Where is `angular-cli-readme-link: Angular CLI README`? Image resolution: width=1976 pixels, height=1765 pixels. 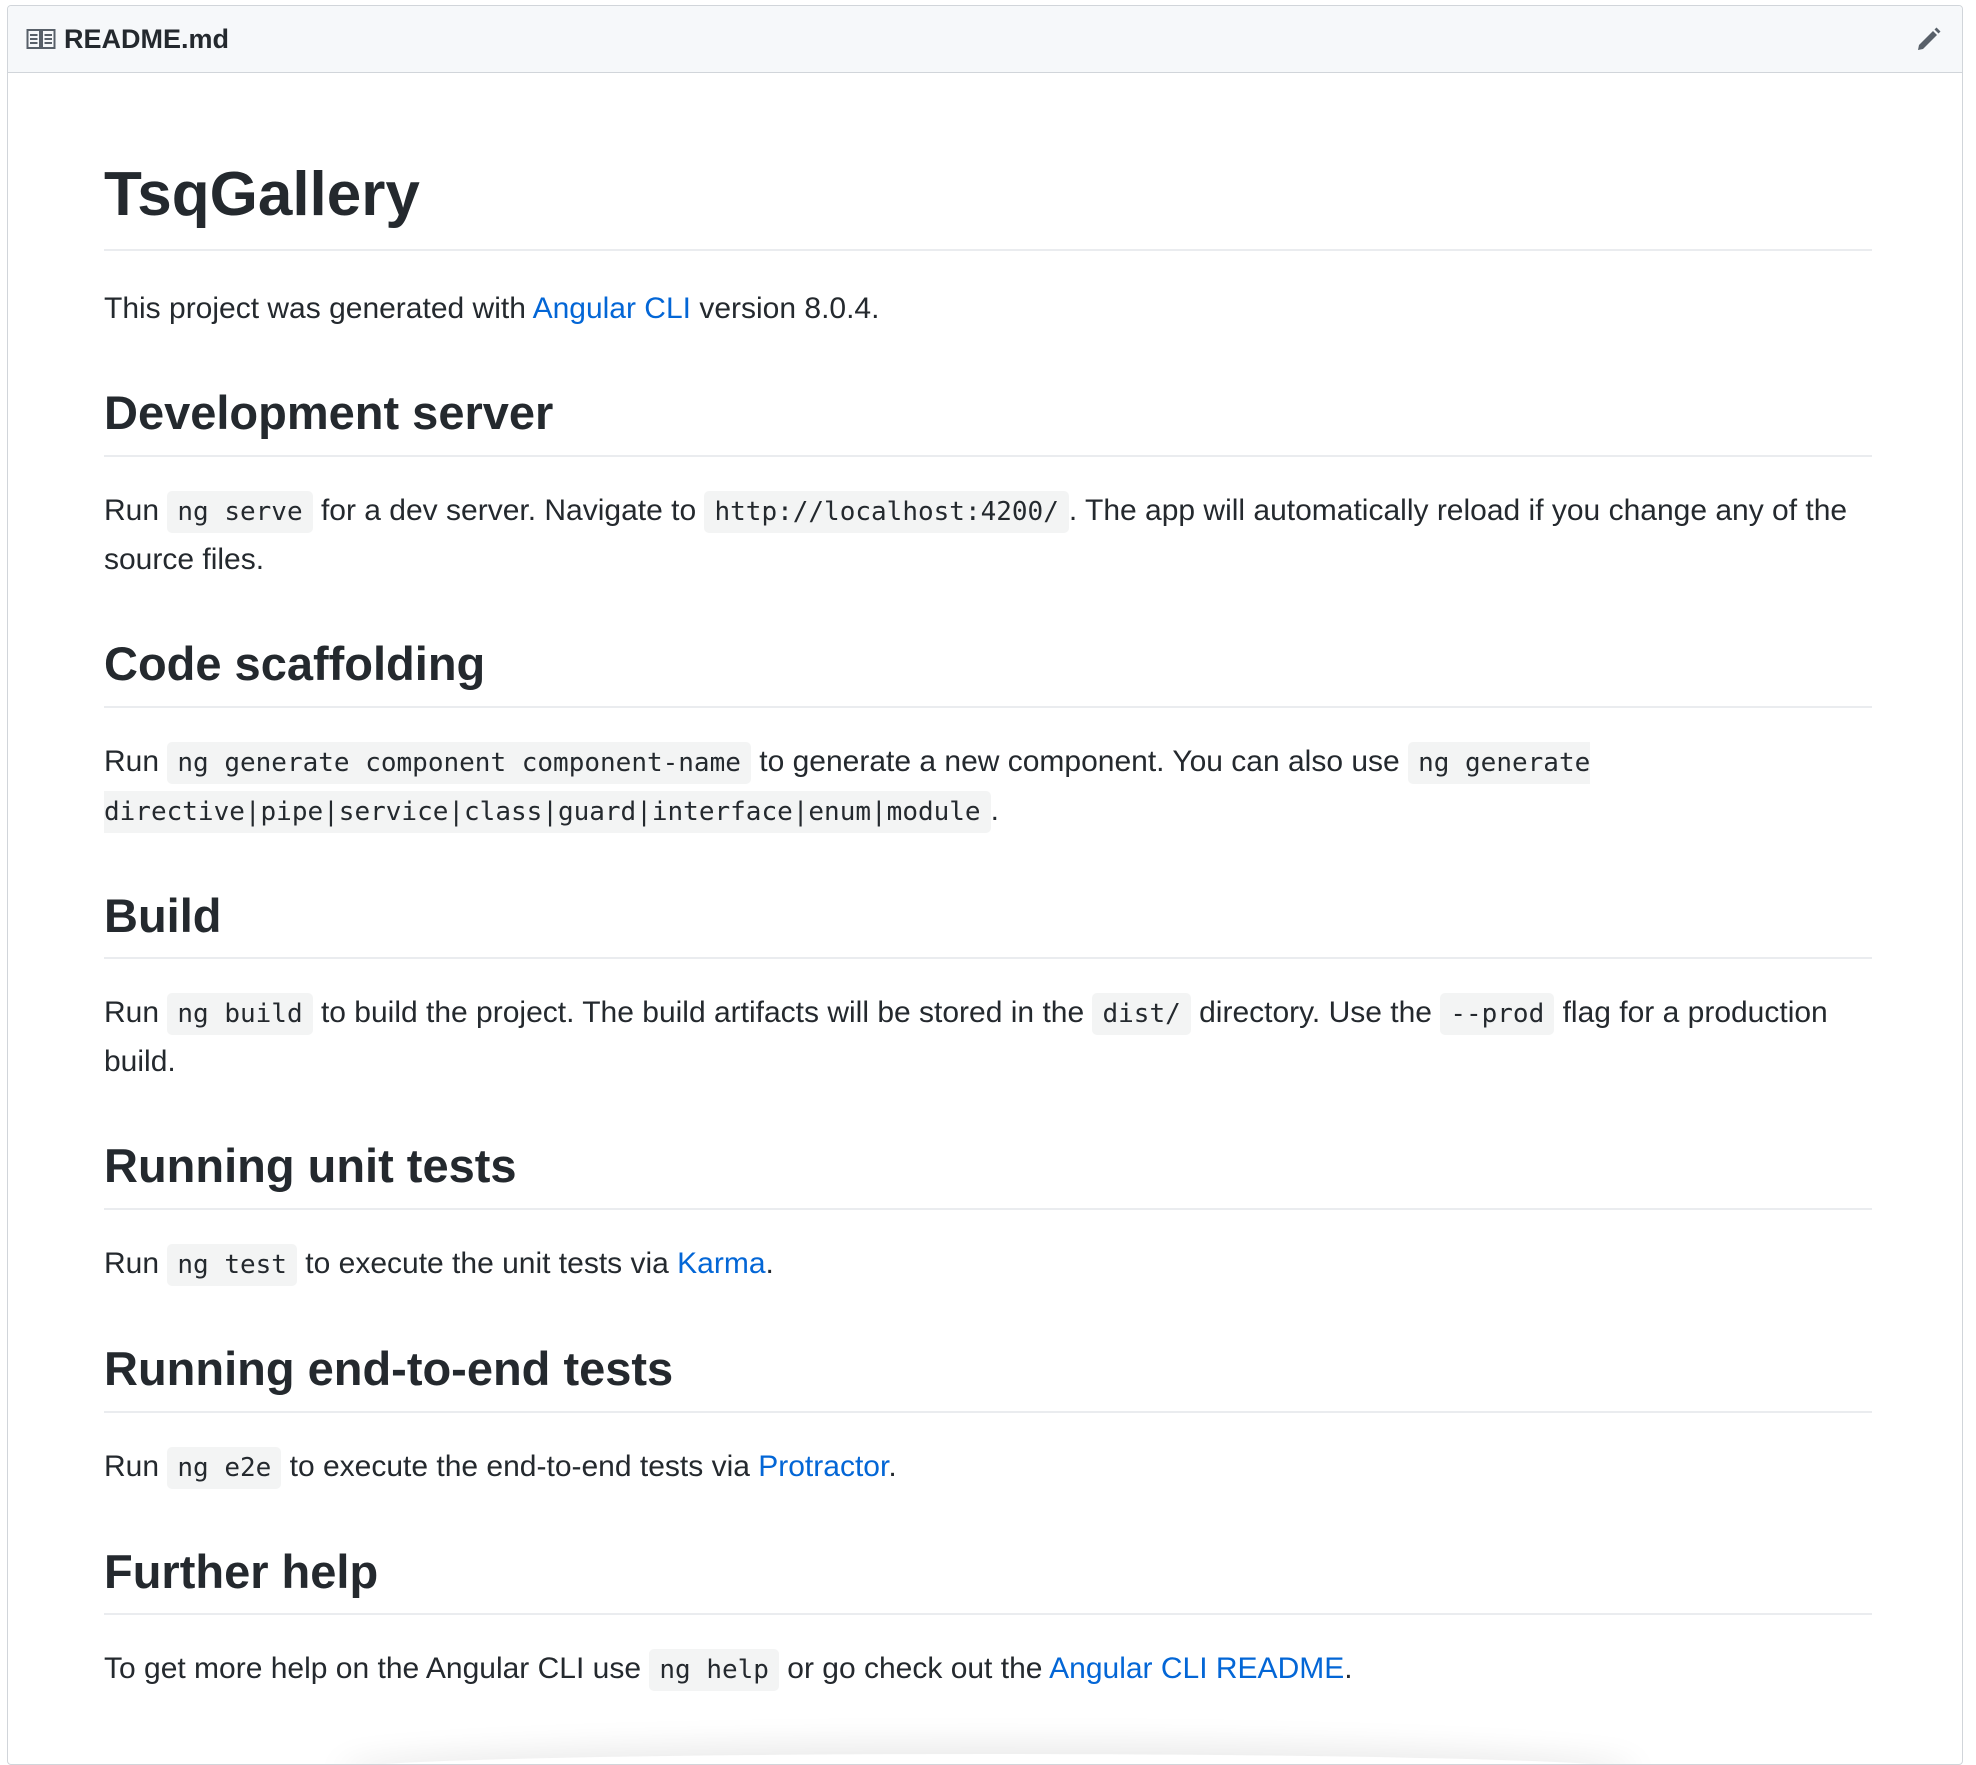 angular-cli-readme-link: Angular CLI README is located at coordinates (1196, 1668).